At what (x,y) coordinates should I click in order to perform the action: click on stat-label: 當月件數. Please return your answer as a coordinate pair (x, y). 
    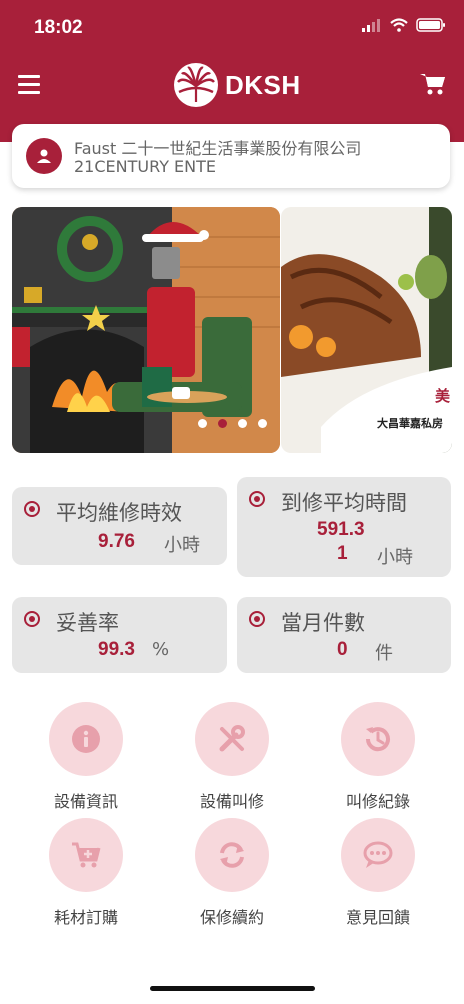
    Looking at the image, I should click on (323, 623).